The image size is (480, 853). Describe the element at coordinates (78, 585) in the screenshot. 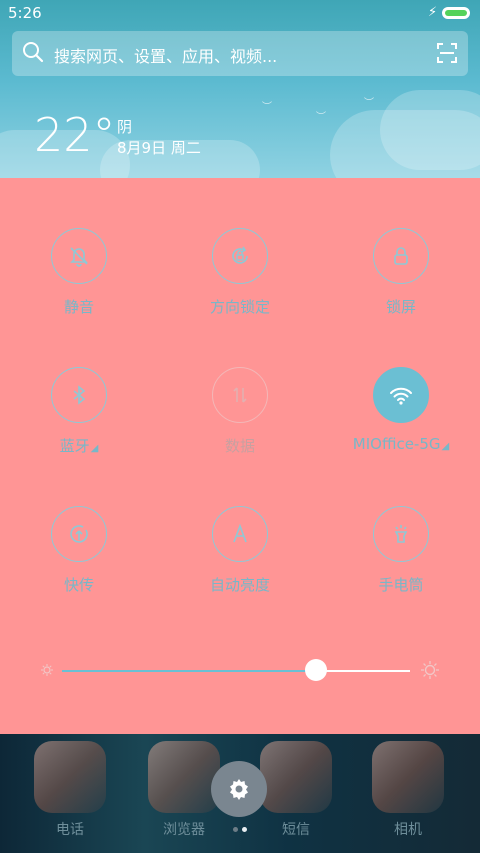

I see `toggle-label: 快传` at that location.